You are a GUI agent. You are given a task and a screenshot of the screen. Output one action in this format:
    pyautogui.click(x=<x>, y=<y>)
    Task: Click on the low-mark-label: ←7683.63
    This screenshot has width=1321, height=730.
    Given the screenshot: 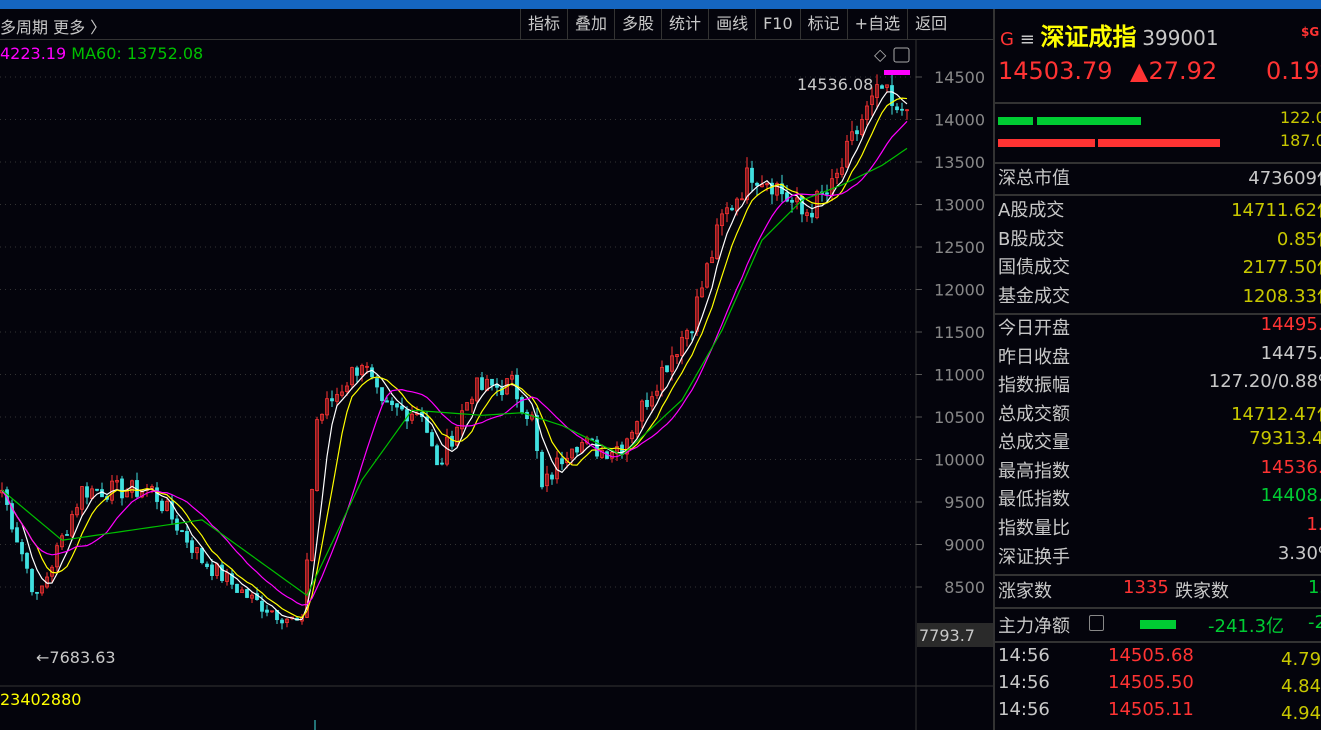 What is the action you would take?
    pyautogui.click(x=76, y=657)
    